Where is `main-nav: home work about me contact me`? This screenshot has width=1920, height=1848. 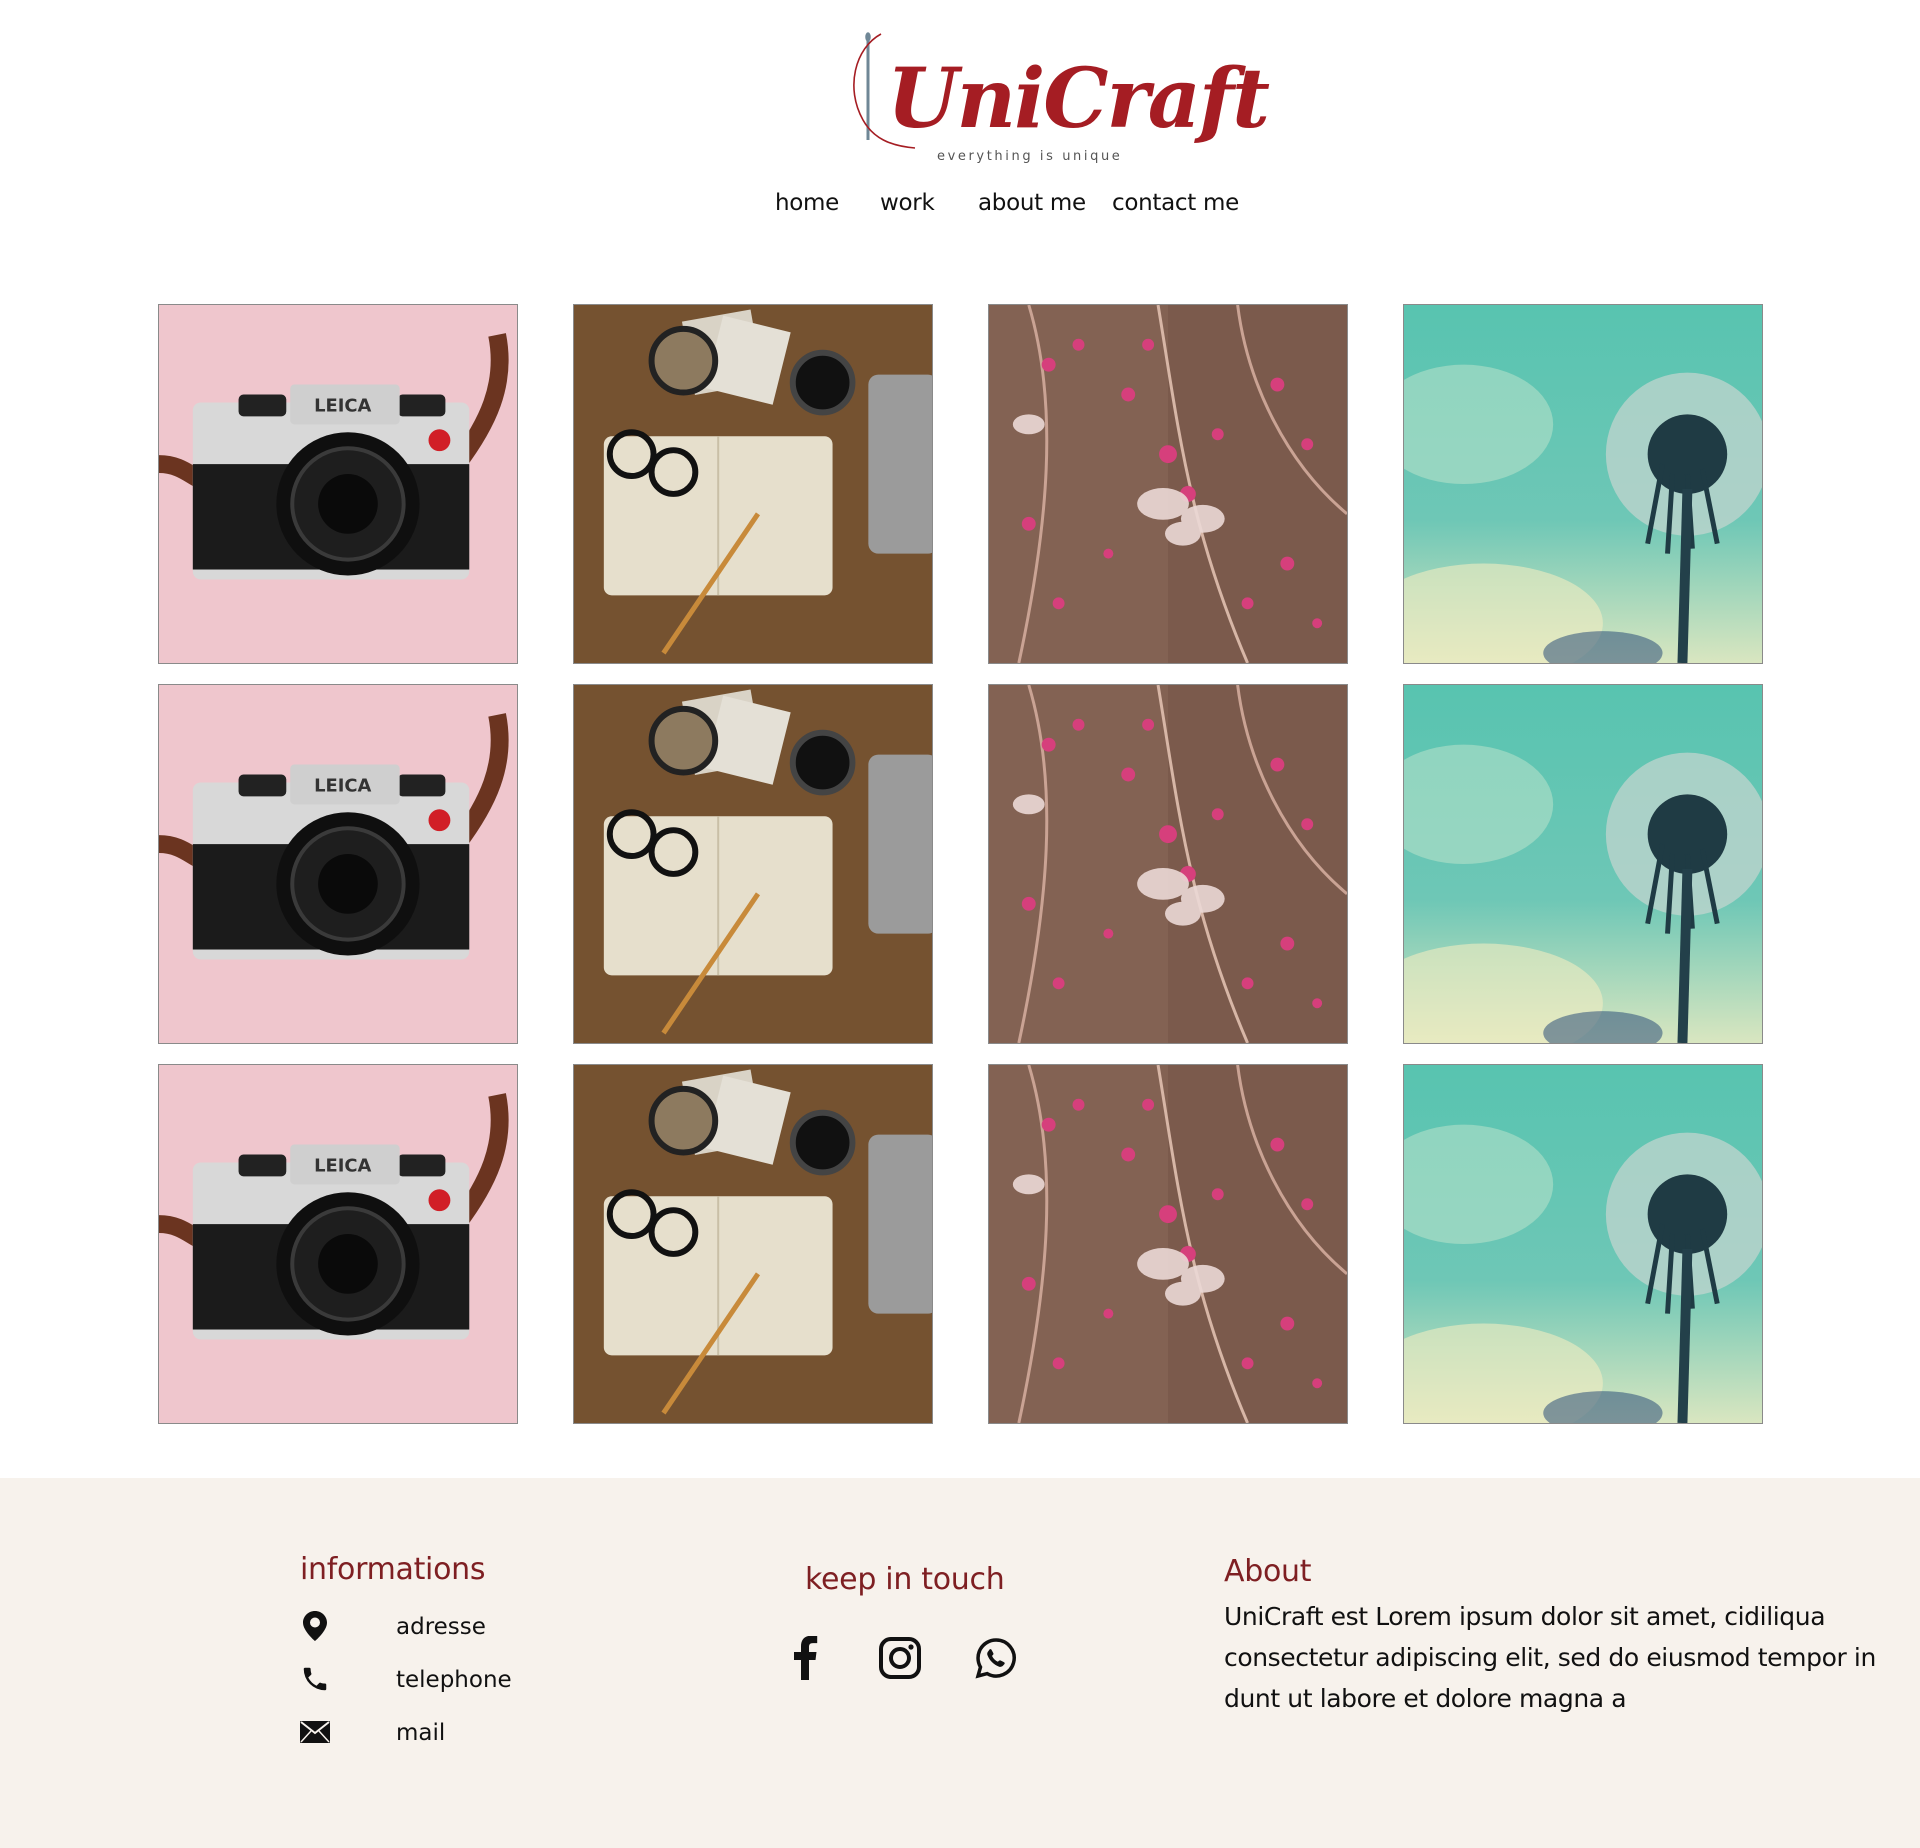 main-nav: home work about me contact me is located at coordinates (960, 206).